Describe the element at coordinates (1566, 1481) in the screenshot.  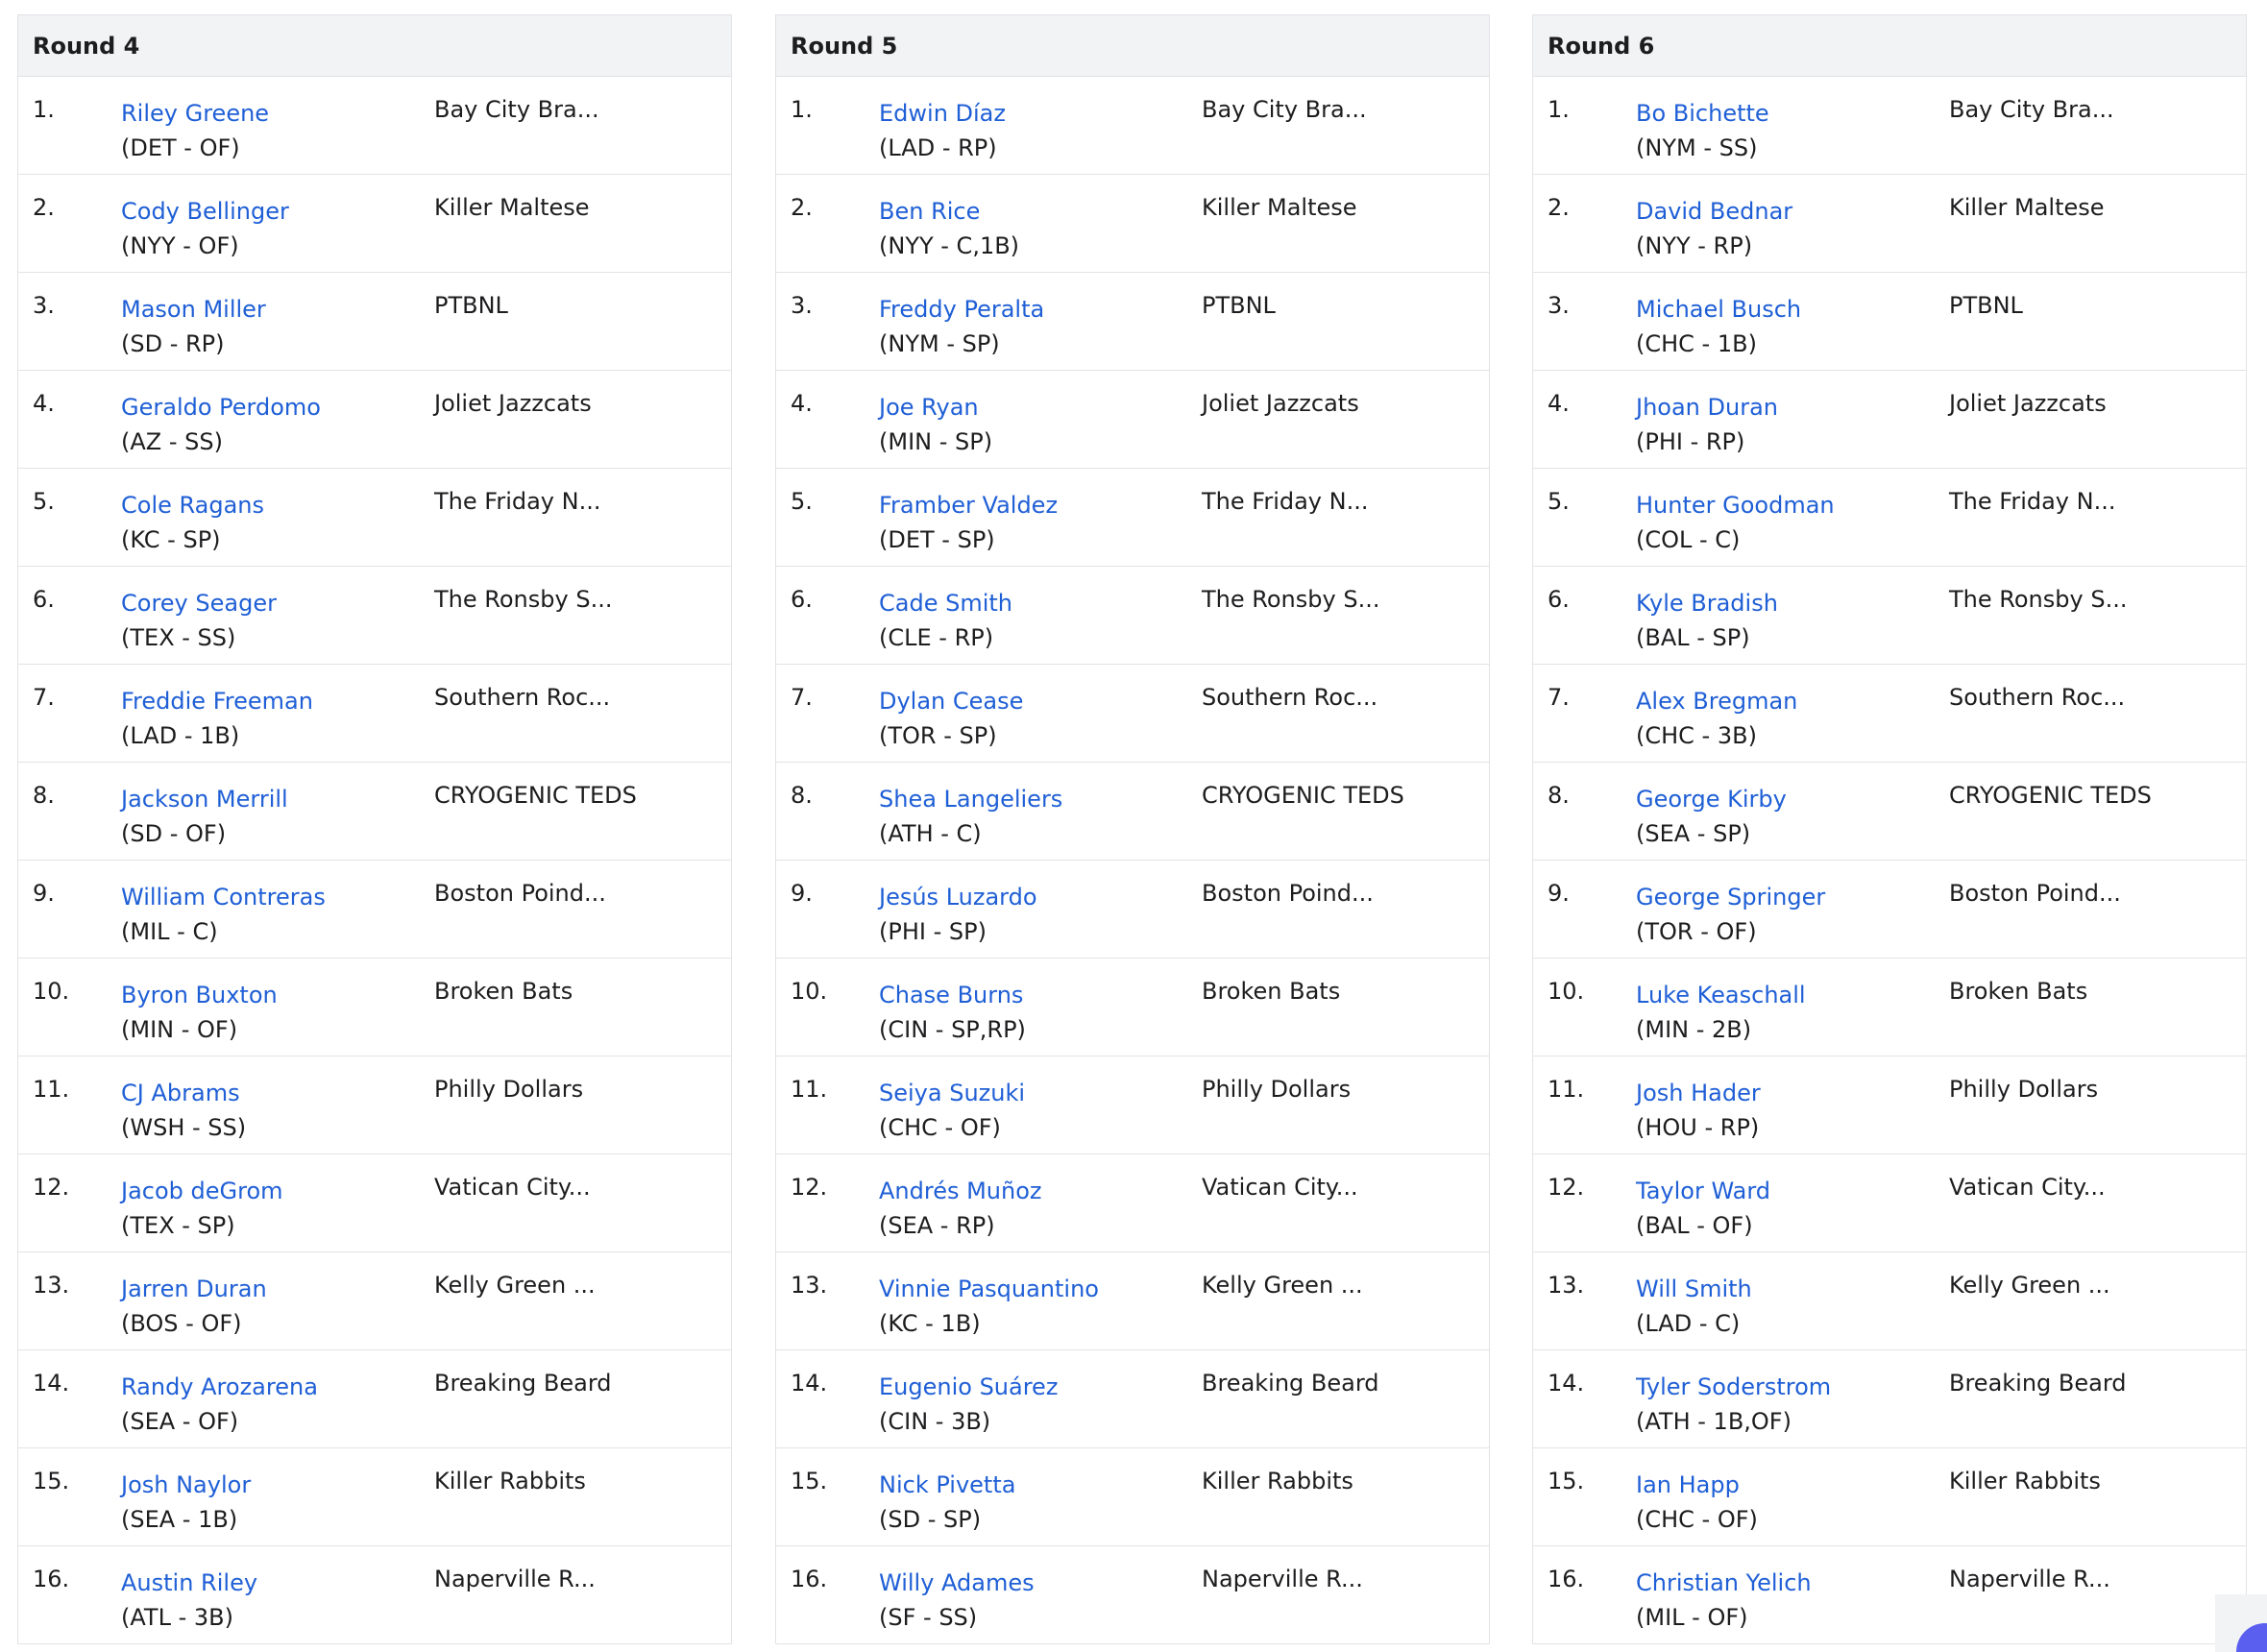
I see `pick-number: 15.` at that location.